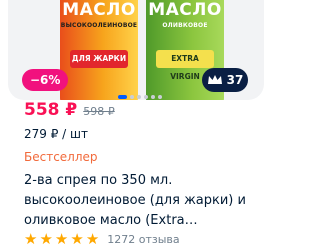 The image size is (320, 248). What do you see at coordinates (235, 80) in the screenshot?
I see `crown-count: 37` at bounding box center [235, 80].